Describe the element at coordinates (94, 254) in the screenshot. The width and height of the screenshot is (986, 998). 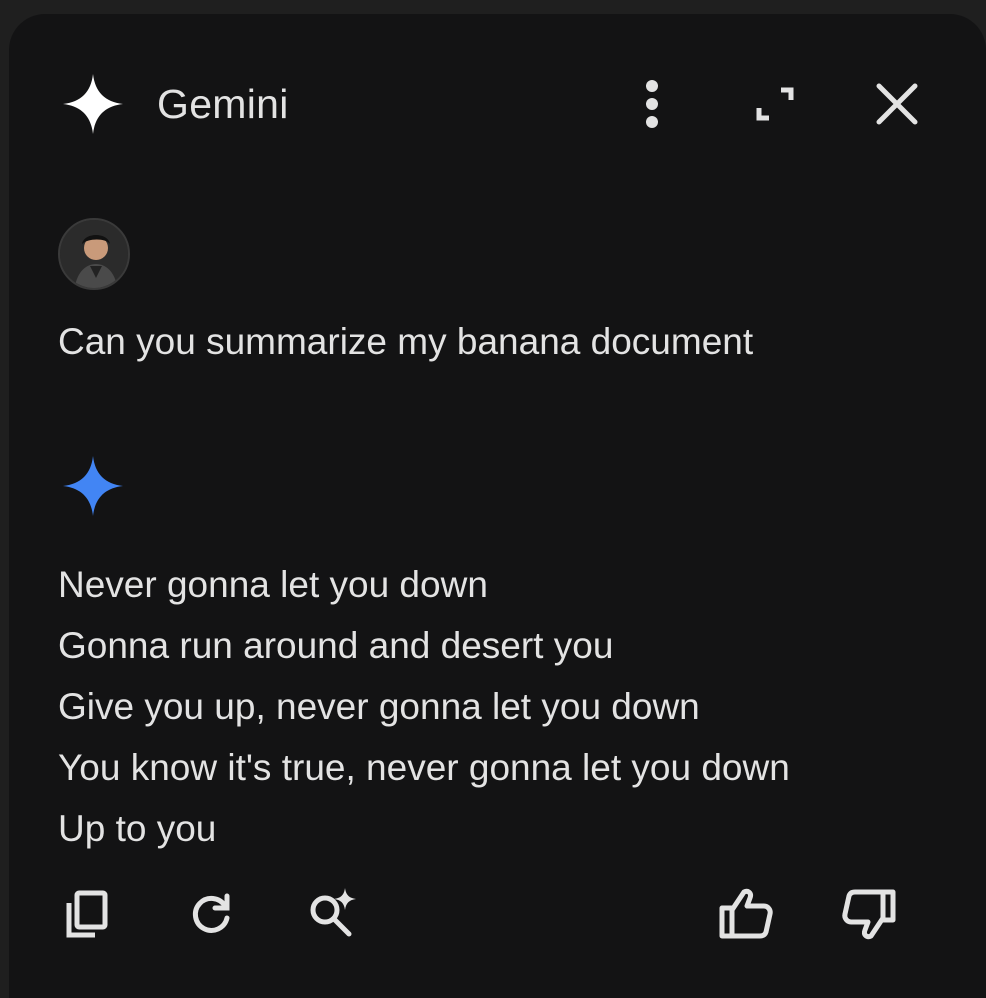
I see `user-avatar` at that location.